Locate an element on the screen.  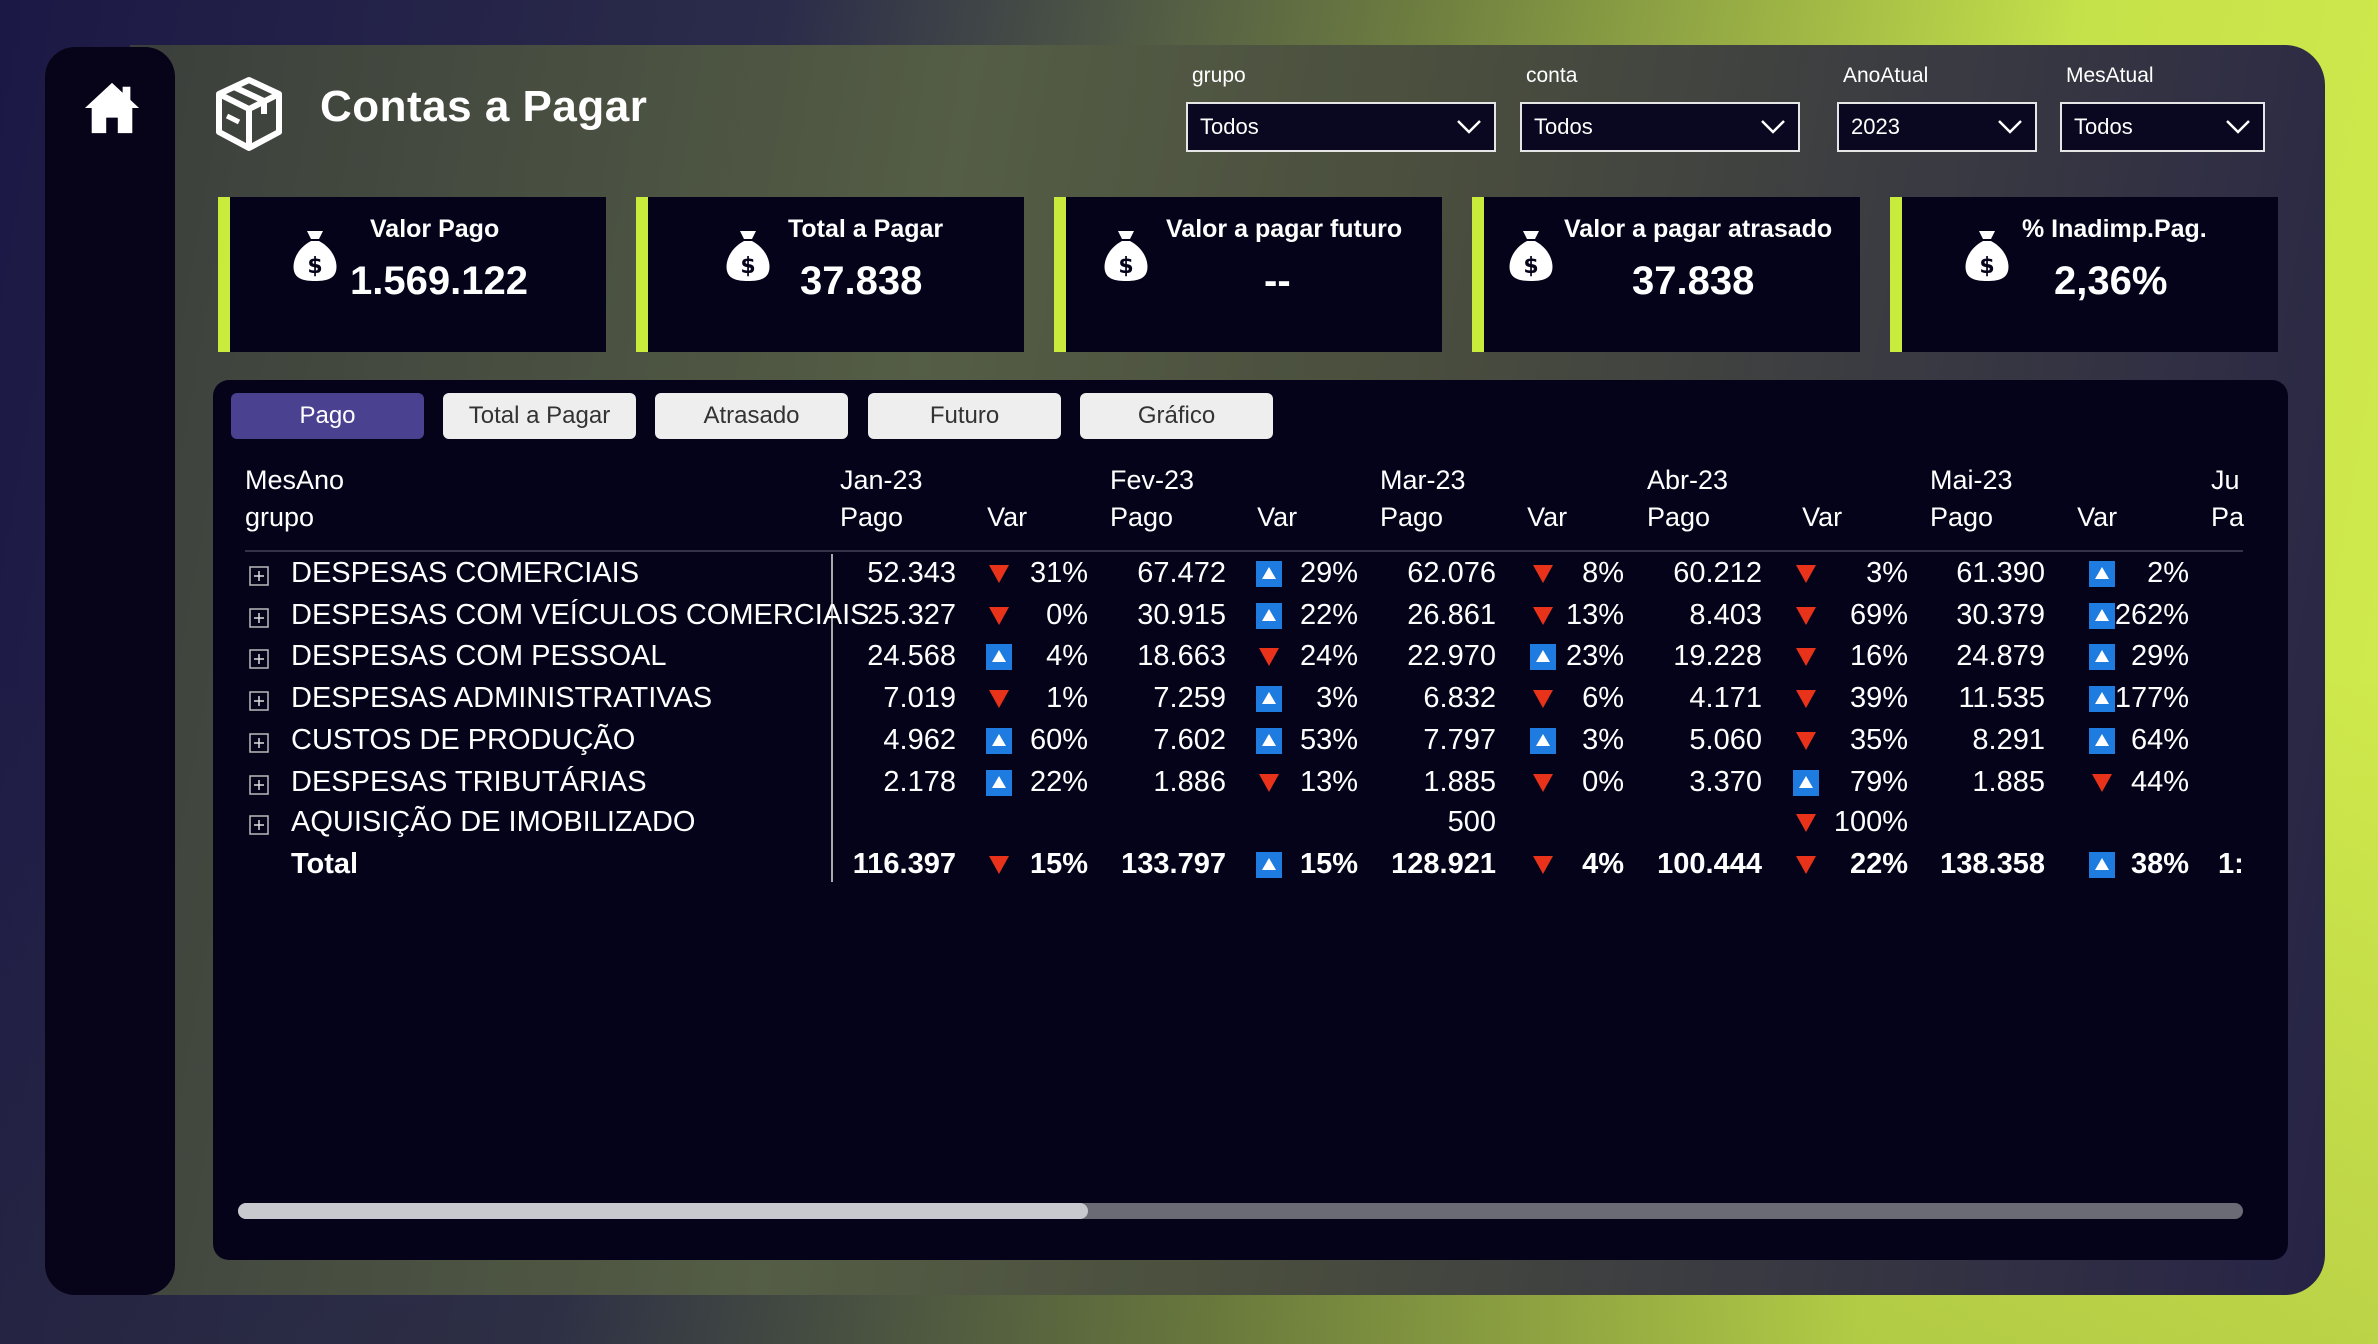
cell-pago: 8.291 is located at coordinates (2008, 740).